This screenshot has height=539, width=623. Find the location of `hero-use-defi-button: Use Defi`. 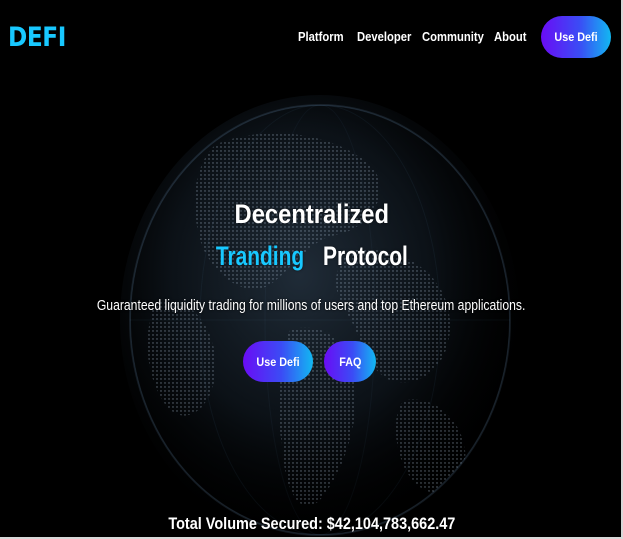

hero-use-defi-button: Use Defi is located at coordinates (278, 361).